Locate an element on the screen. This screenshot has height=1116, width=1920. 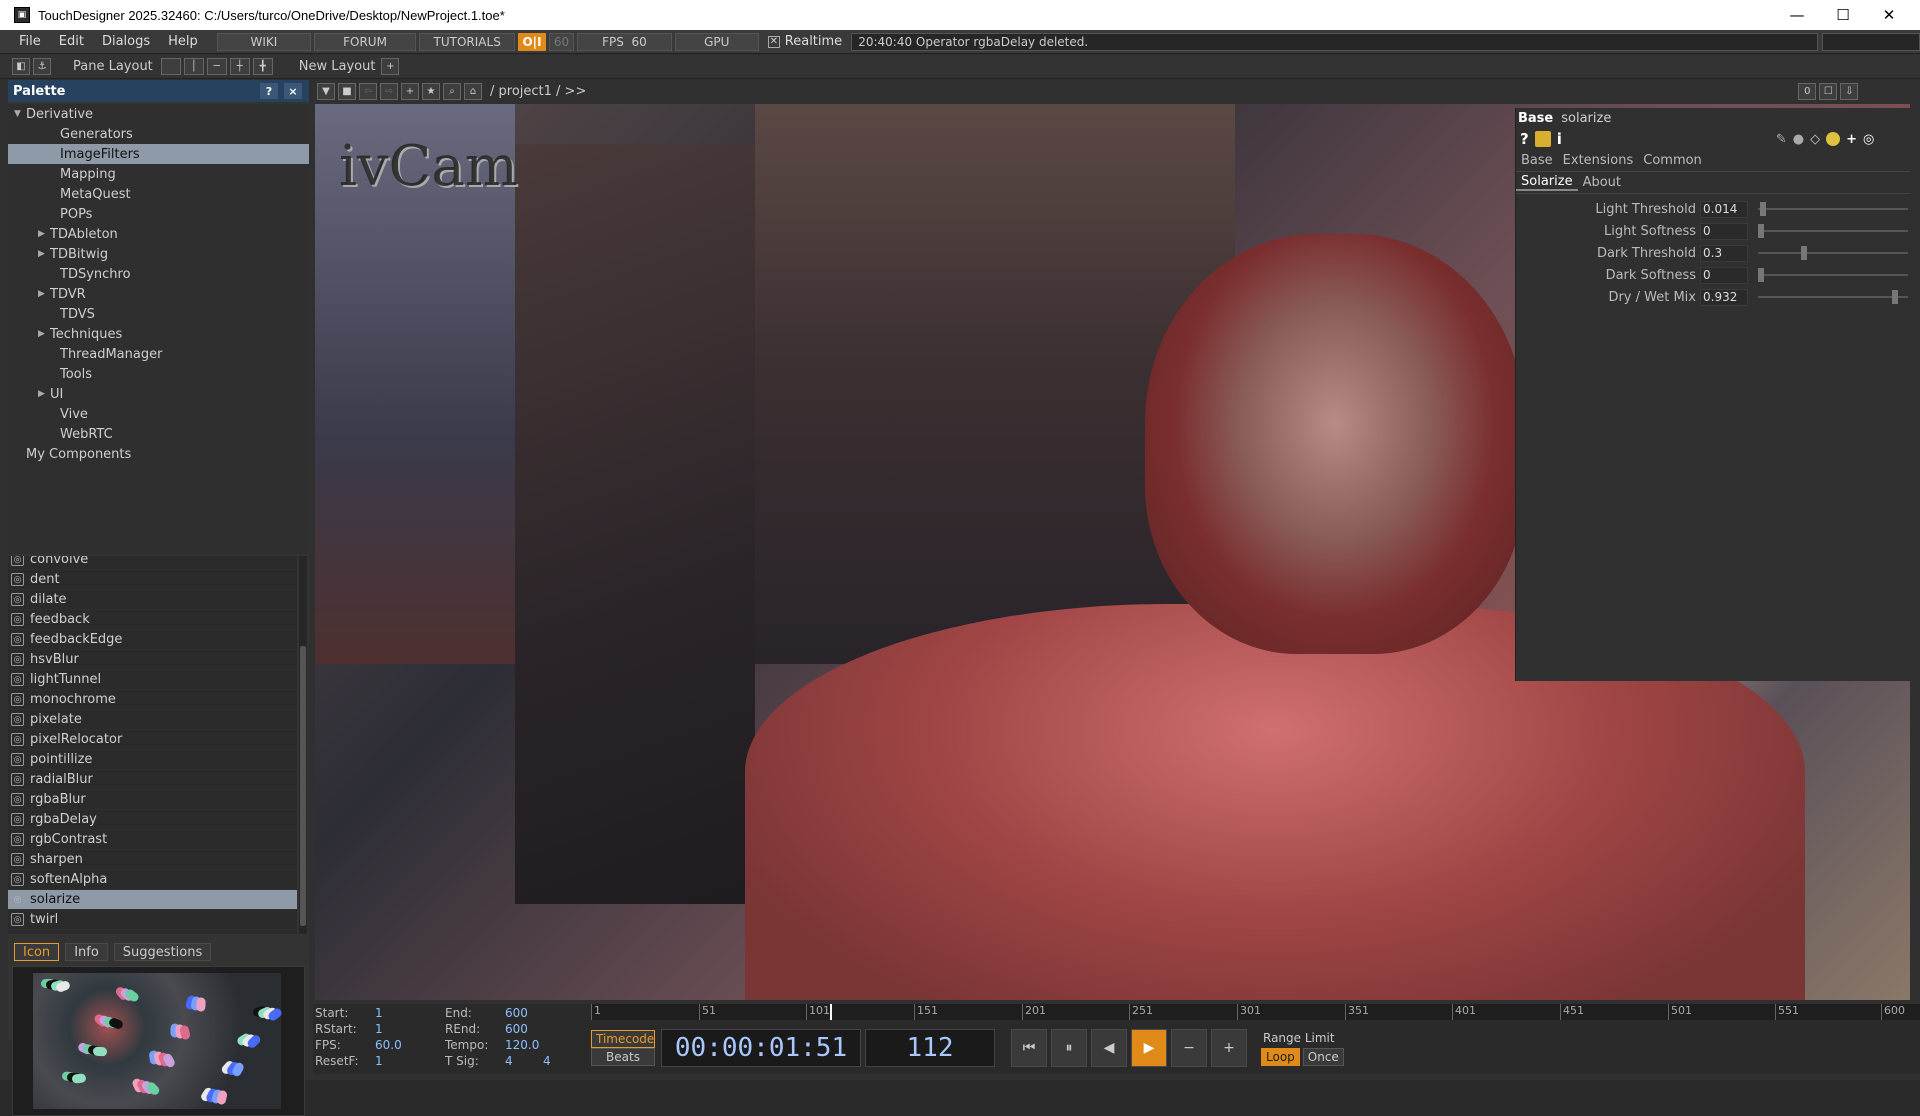
operator-item: ◎ pointillize is located at coordinates (152, 760).